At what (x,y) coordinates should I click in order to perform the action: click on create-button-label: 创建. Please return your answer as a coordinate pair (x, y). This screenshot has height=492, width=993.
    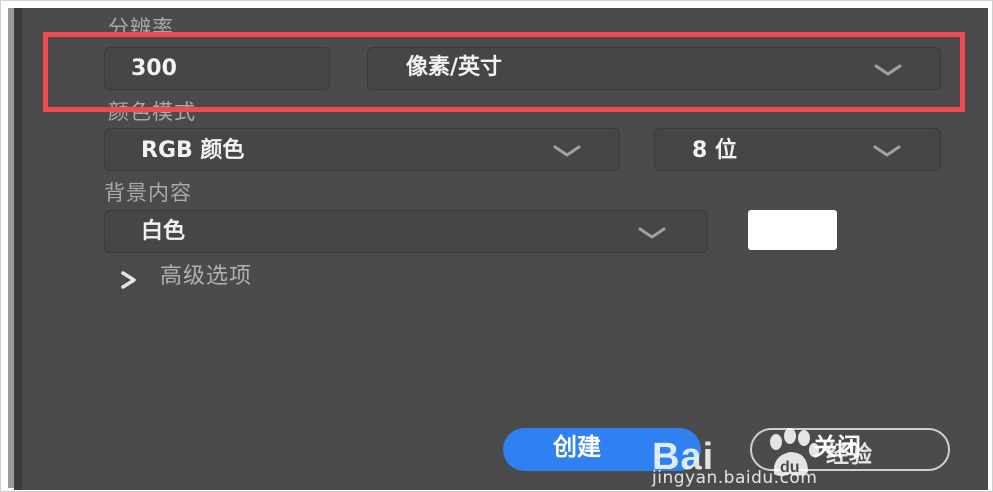
    Looking at the image, I should click on (577, 447).